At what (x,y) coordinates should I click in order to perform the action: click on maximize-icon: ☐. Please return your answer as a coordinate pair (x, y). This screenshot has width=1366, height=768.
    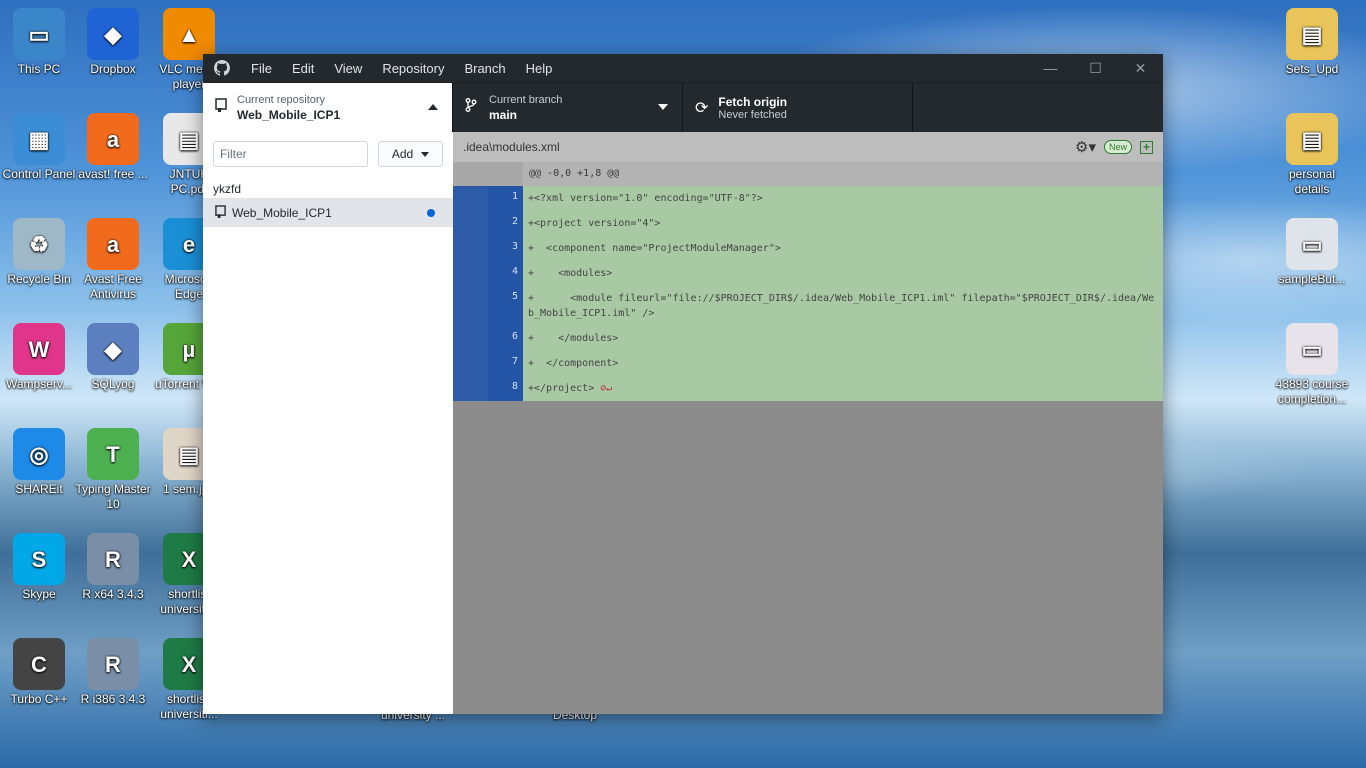
    Looking at the image, I should click on (1095, 68).